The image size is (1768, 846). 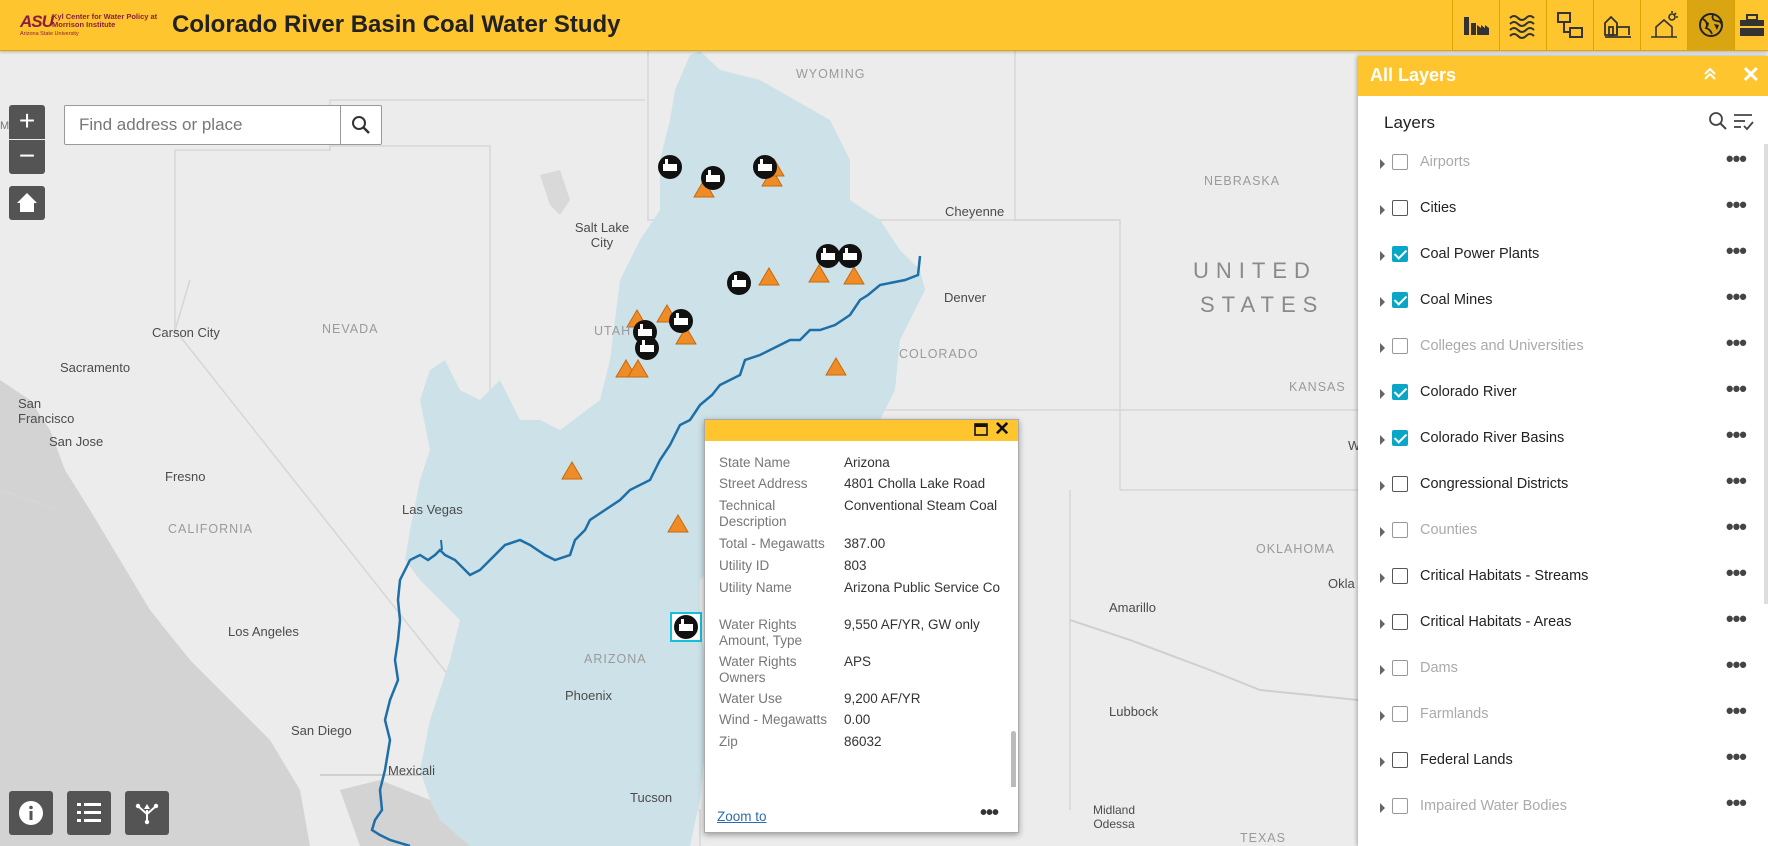 I want to click on maximize-icon, so click(x=981, y=429).